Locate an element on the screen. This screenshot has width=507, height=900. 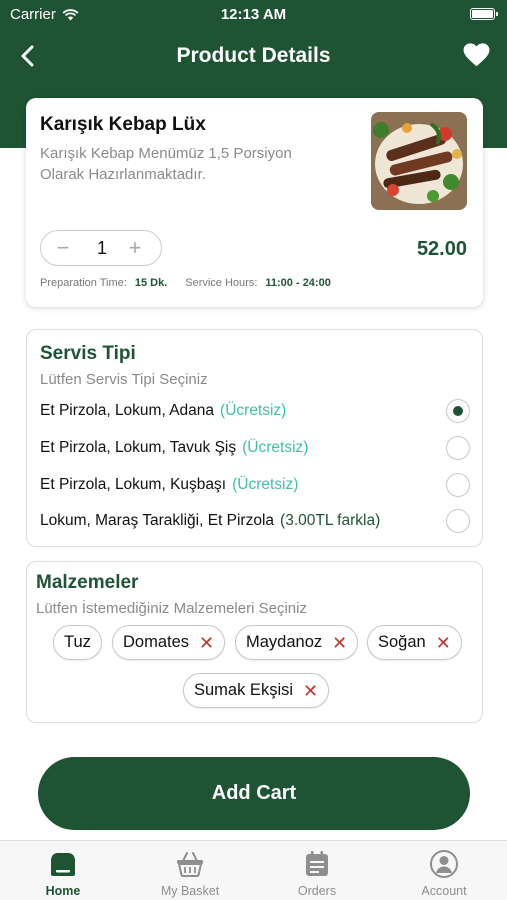
clock: 12:13 AM is located at coordinates (253, 14).